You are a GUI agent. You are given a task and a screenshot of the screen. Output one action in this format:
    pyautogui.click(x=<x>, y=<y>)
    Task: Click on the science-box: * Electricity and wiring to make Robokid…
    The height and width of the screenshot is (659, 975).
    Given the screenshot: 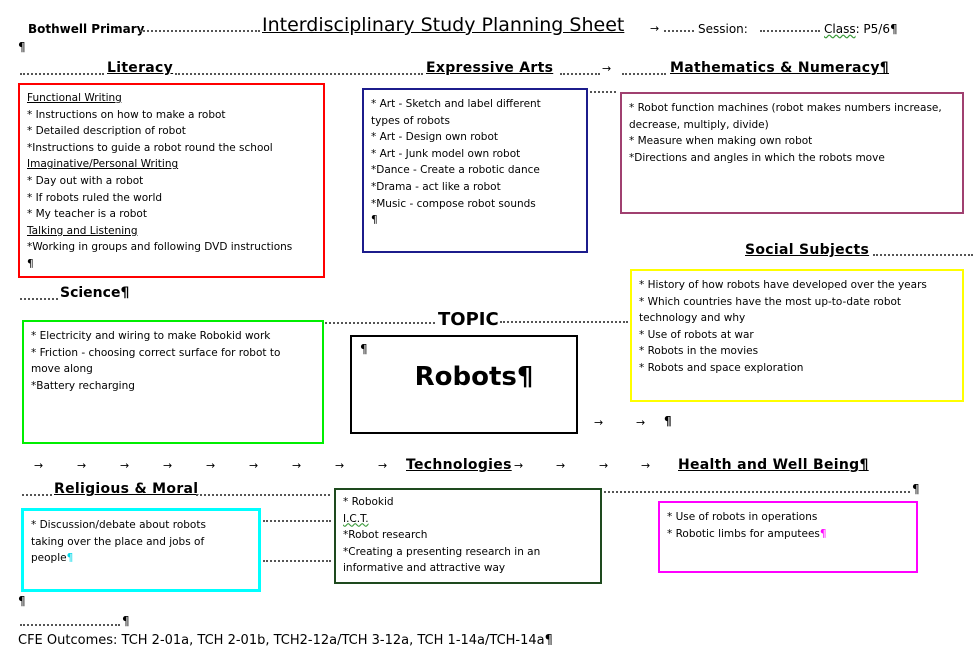 What is the action you would take?
    pyautogui.click(x=173, y=382)
    